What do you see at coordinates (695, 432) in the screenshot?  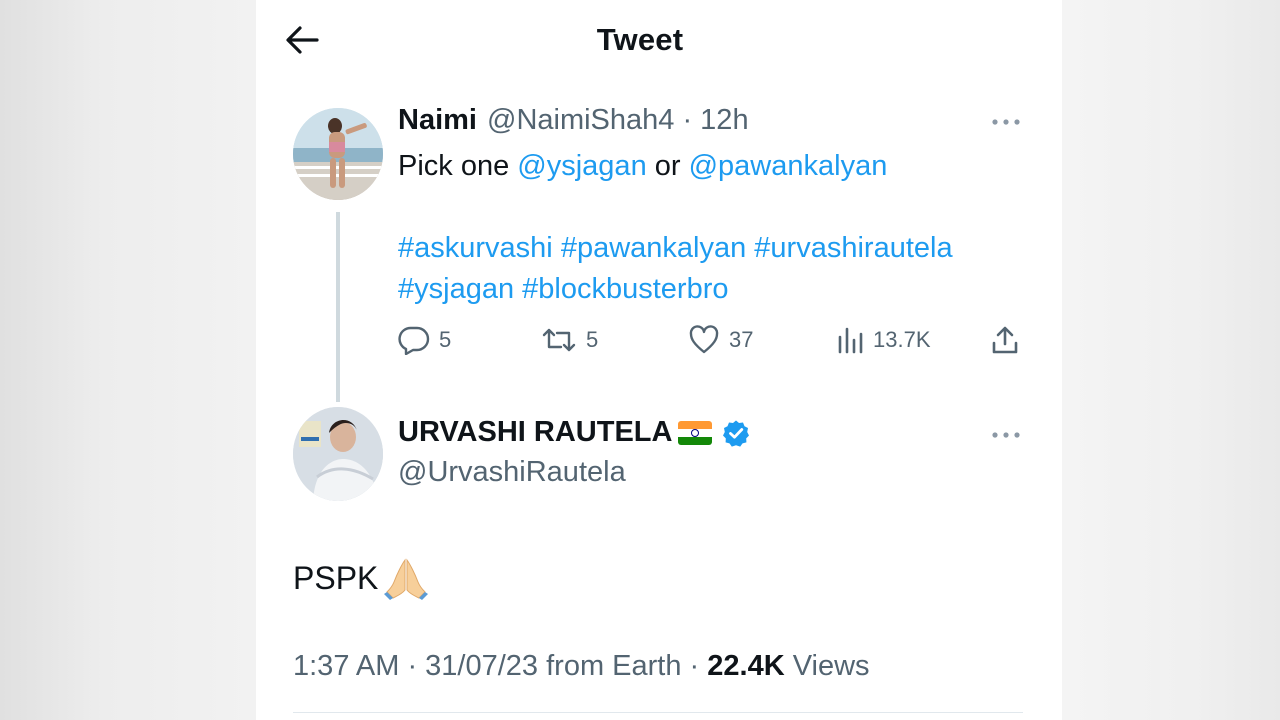 I see `india-flag-icon` at bounding box center [695, 432].